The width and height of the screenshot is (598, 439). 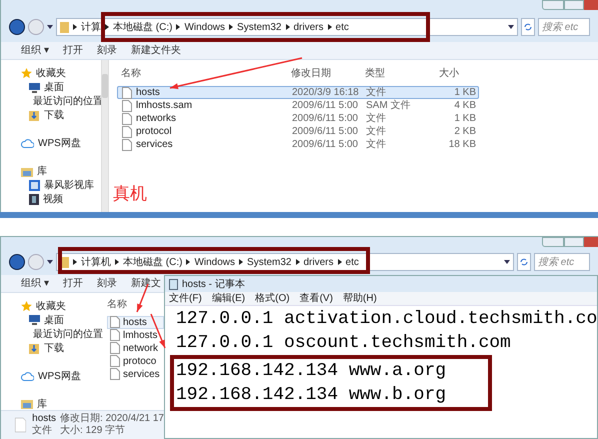 What do you see at coordinates (141, 375) in the screenshot?
I see `file-name: services` at bounding box center [141, 375].